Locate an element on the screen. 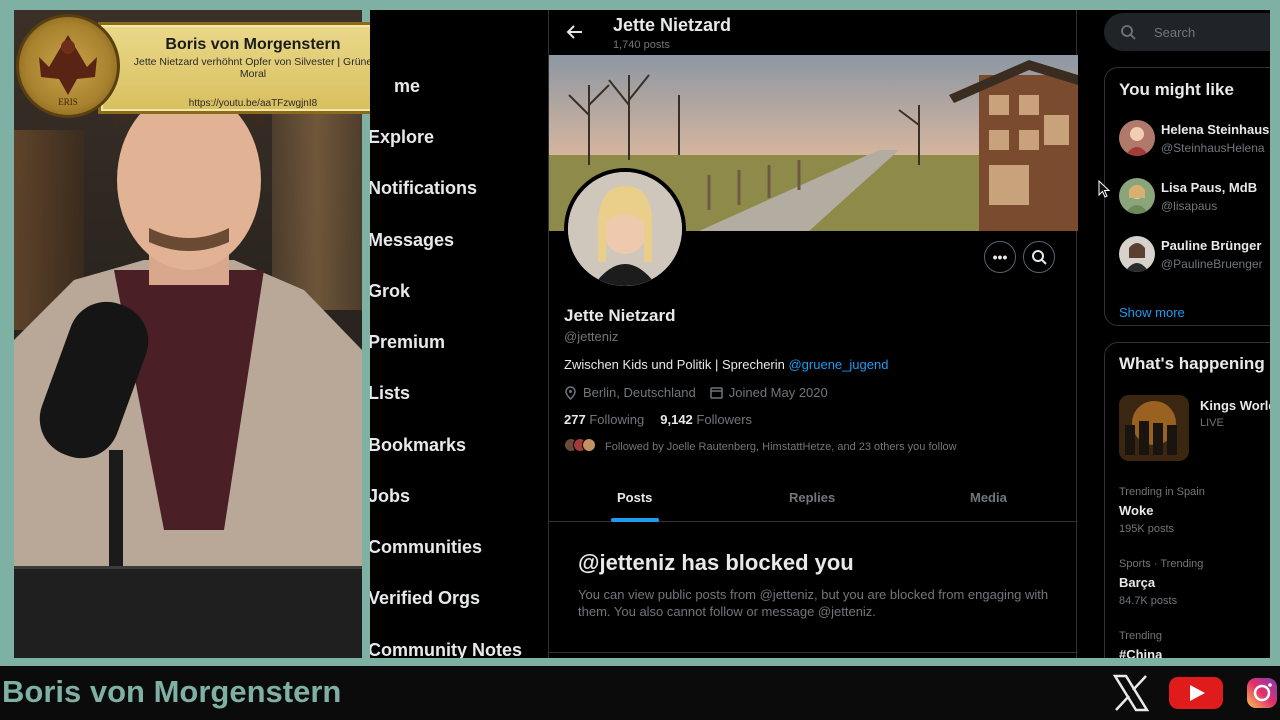 The width and height of the screenshot is (1280, 720). joined-item: Joined May 2020 is located at coordinates (768, 392).